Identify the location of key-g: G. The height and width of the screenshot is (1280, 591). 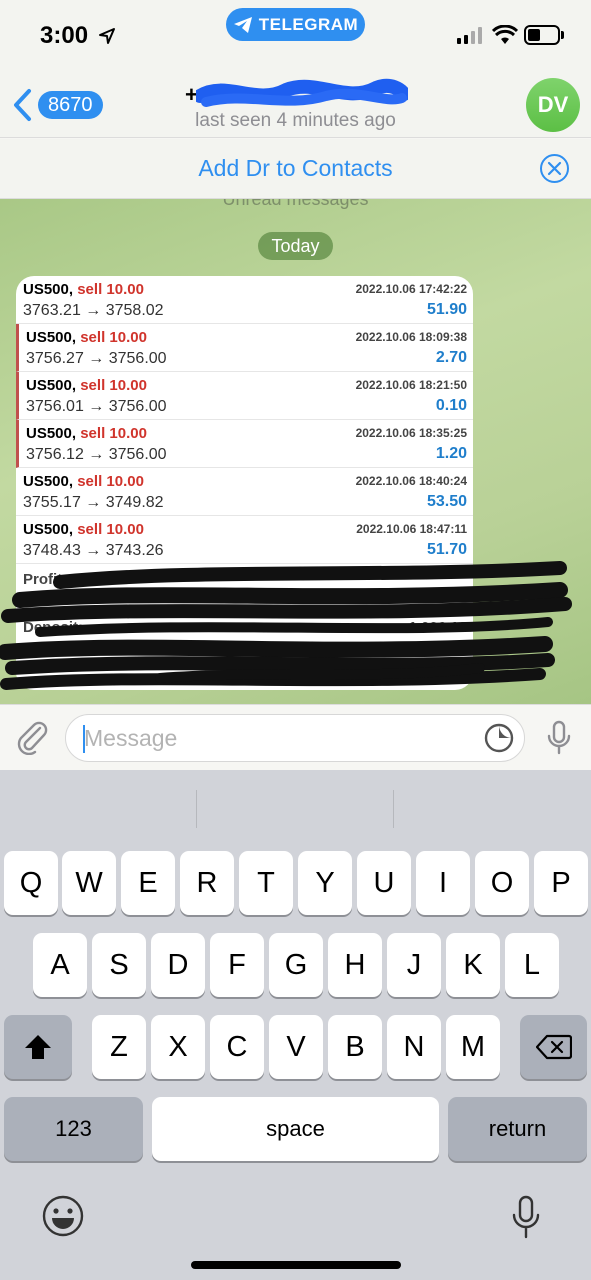
(296, 965).